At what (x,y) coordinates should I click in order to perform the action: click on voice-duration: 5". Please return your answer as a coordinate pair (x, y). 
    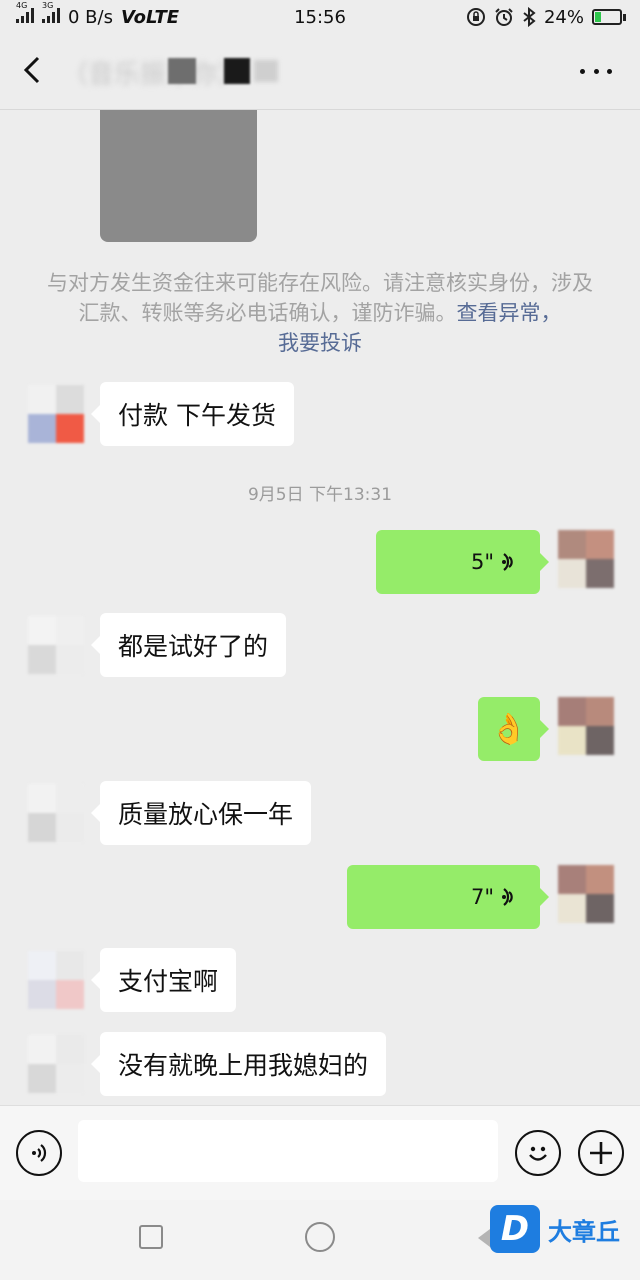
    Looking at the image, I should click on (482, 562).